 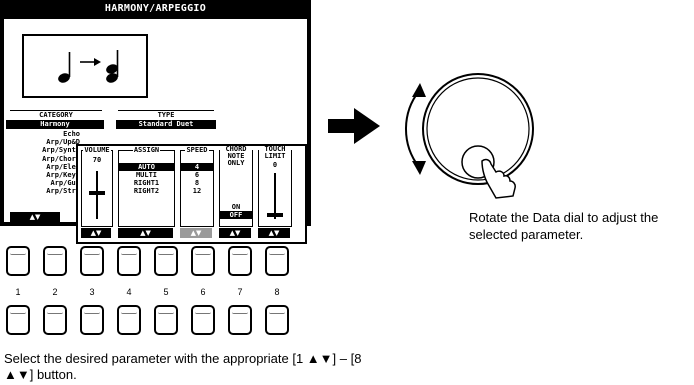 What do you see at coordinates (197, 191) in the screenshot?
I see `speed-option-12: 12` at bounding box center [197, 191].